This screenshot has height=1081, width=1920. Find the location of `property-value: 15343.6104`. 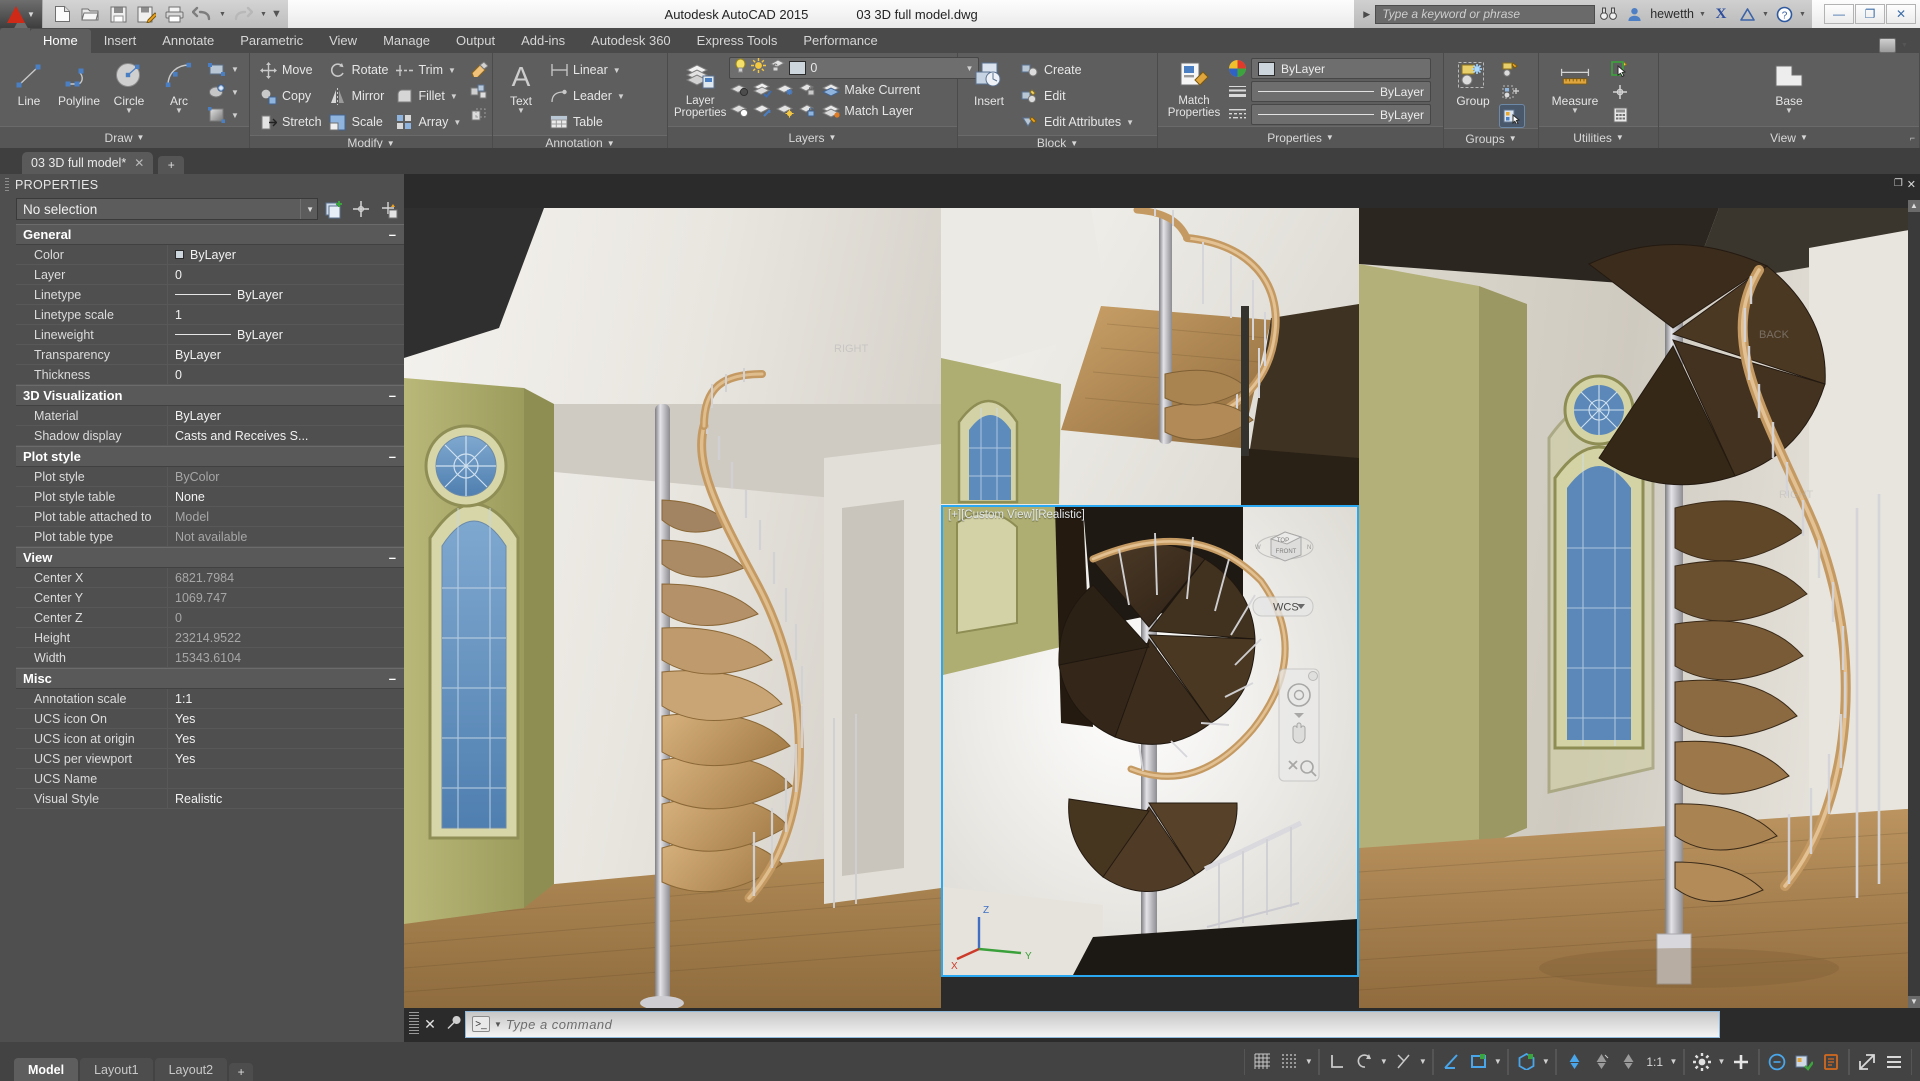

property-value: 15343.6104 is located at coordinates (286, 658).